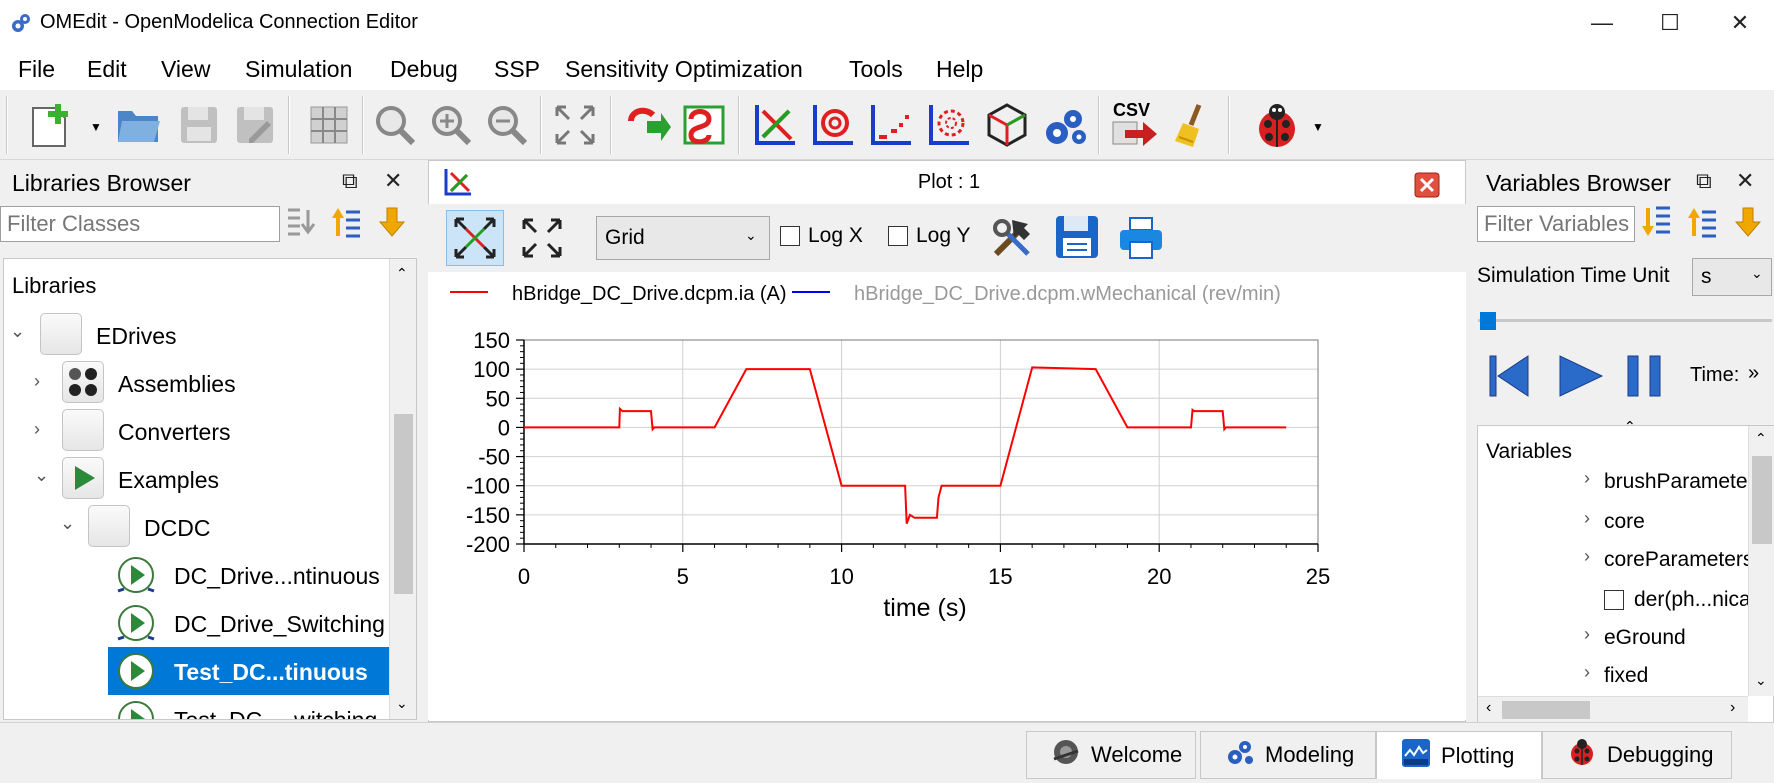  What do you see at coordinates (833, 125) in the screenshot?
I see `parametric-plot-icon` at bounding box center [833, 125].